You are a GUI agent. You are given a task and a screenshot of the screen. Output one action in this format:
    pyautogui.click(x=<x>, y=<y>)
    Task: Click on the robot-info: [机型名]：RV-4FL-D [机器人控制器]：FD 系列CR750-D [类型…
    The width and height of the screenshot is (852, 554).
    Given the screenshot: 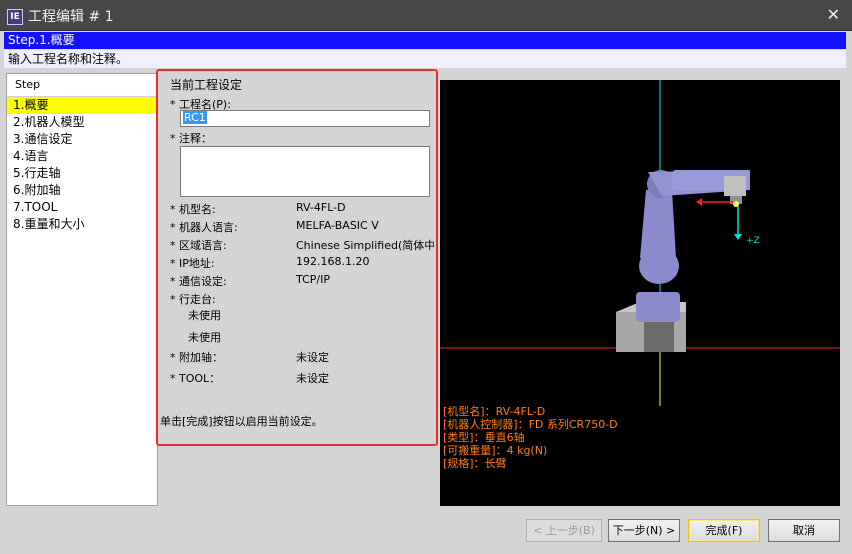 What is the action you would take?
    pyautogui.click(x=530, y=437)
    